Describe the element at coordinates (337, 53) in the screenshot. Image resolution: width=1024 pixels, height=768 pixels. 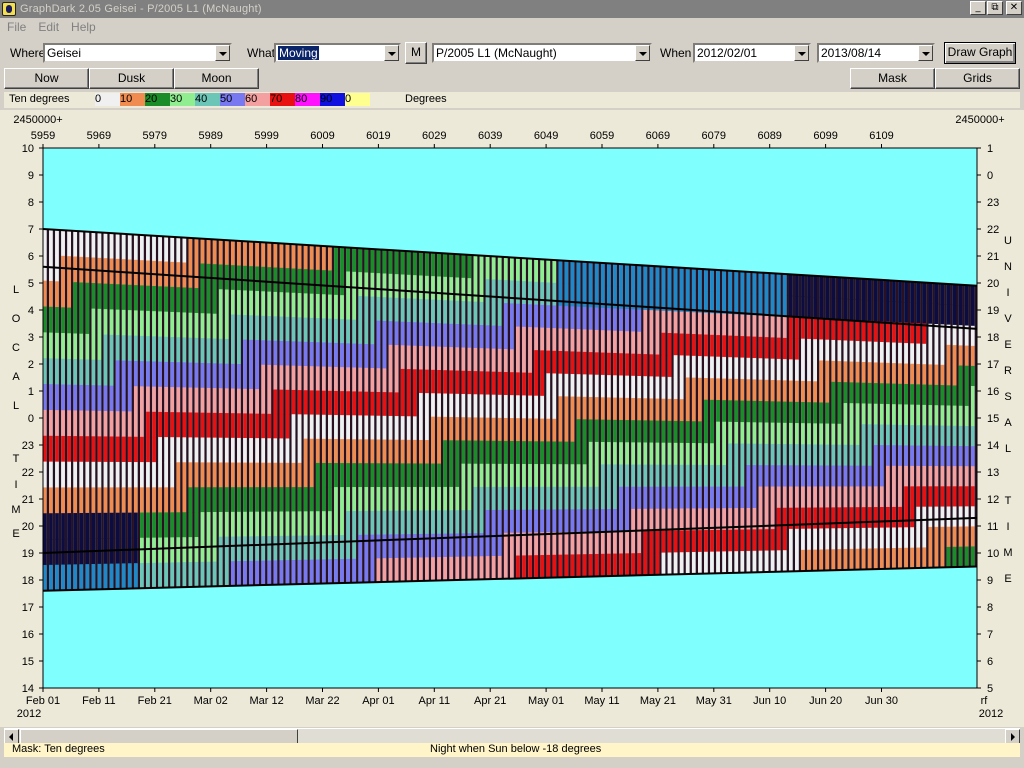
I see `what-select: Moving` at that location.